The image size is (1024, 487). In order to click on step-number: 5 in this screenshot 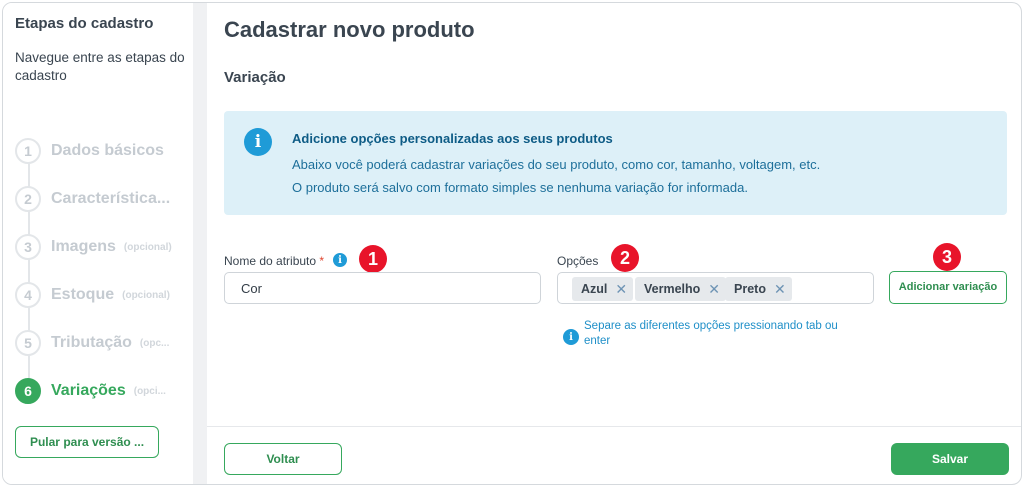, I will do `click(28, 343)`.